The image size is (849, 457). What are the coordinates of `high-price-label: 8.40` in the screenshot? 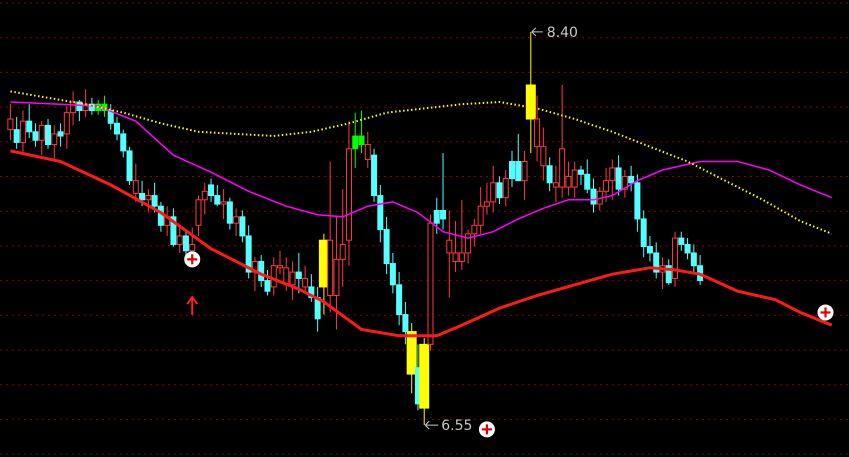 It's located at (562, 33).